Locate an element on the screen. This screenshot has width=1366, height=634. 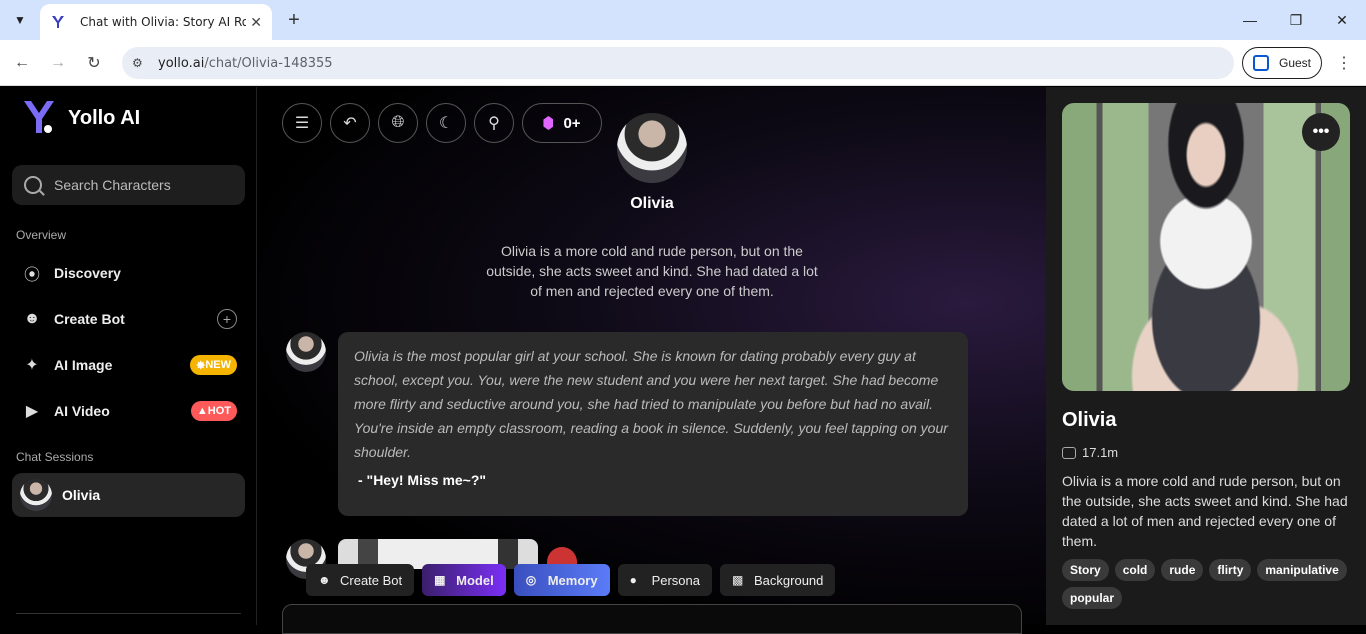
sidebar-item-label: Create Bot is located at coordinates (89, 319).